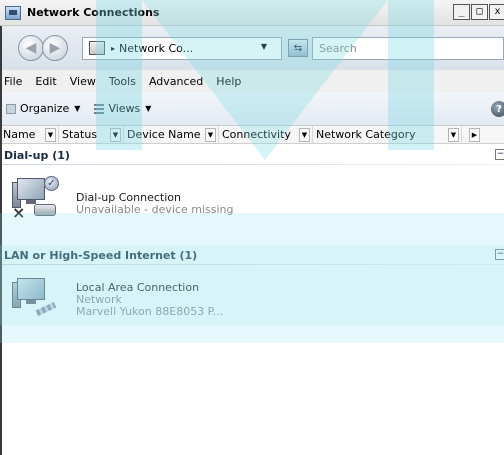 This screenshot has width=504, height=455. What do you see at coordinates (80, 134) in the screenshot?
I see `column-status-label: Status` at bounding box center [80, 134].